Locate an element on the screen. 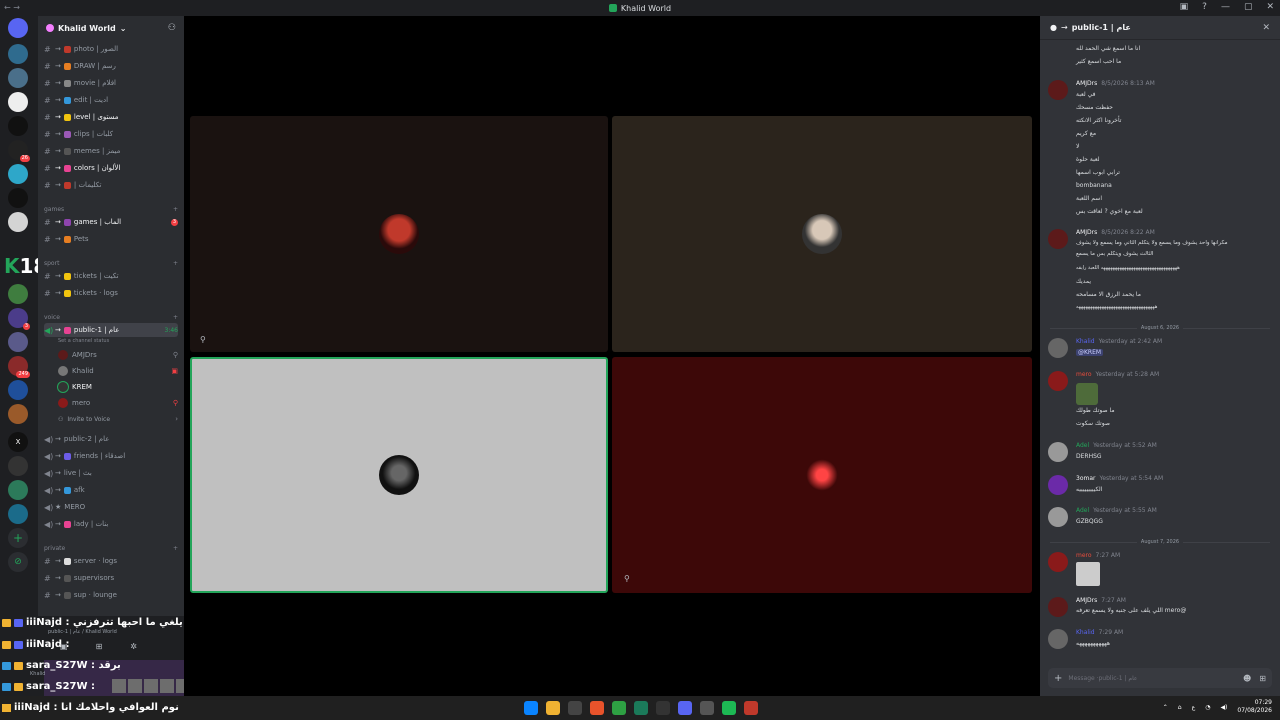  store-icon is located at coordinates (575, 708).